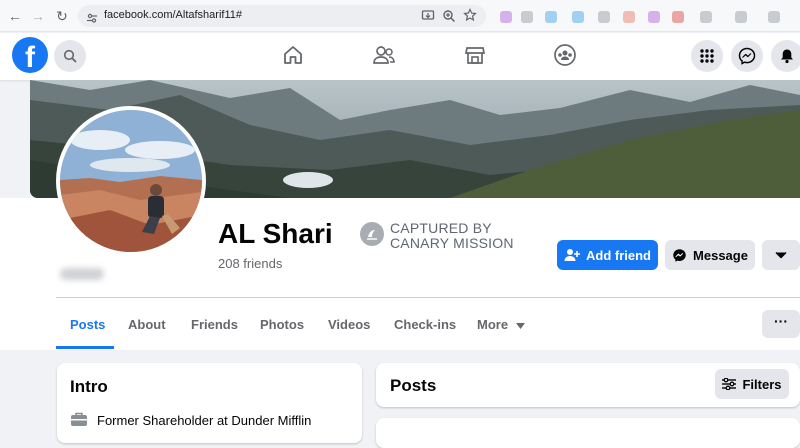 The width and height of the screenshot is (800, 448). I want to click on post-card, so click(588, 433).